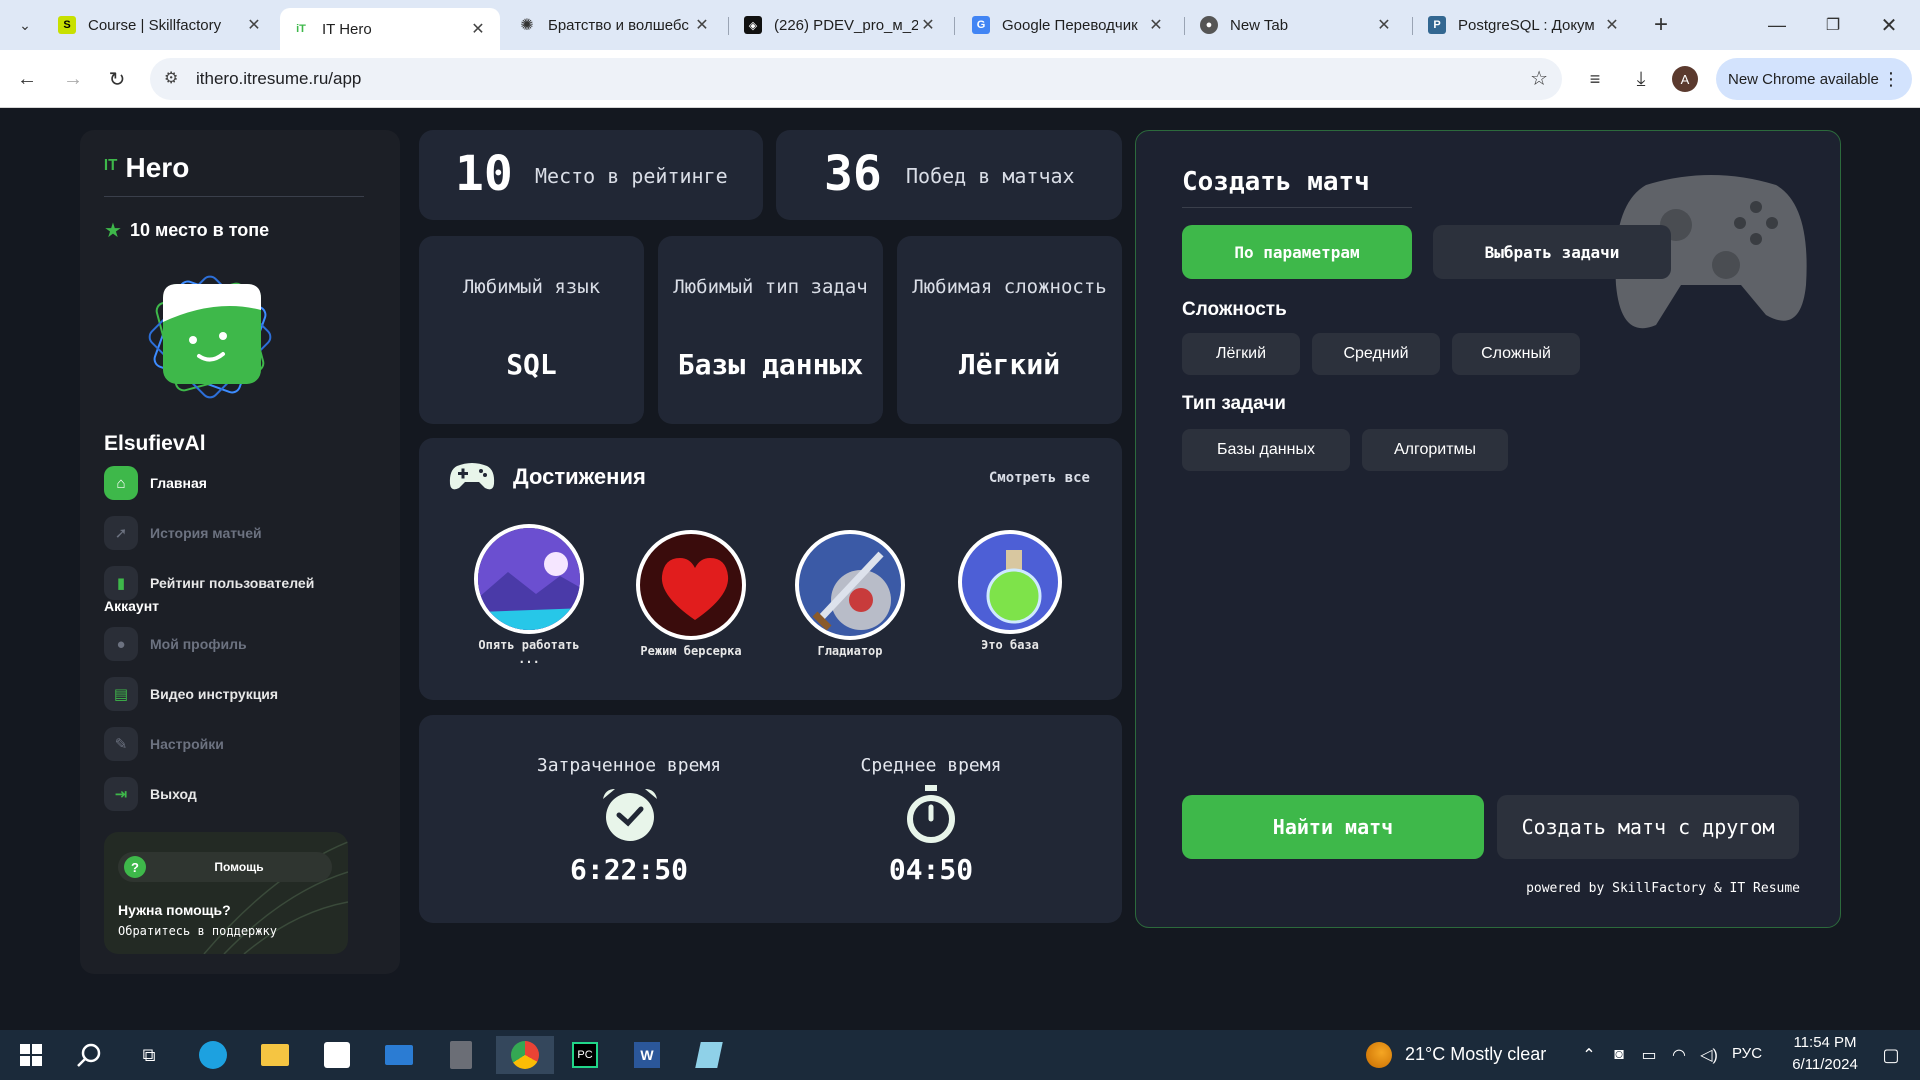  I want to click on difficulty-easy-chip: Лёгкий, so click(1241, 354).